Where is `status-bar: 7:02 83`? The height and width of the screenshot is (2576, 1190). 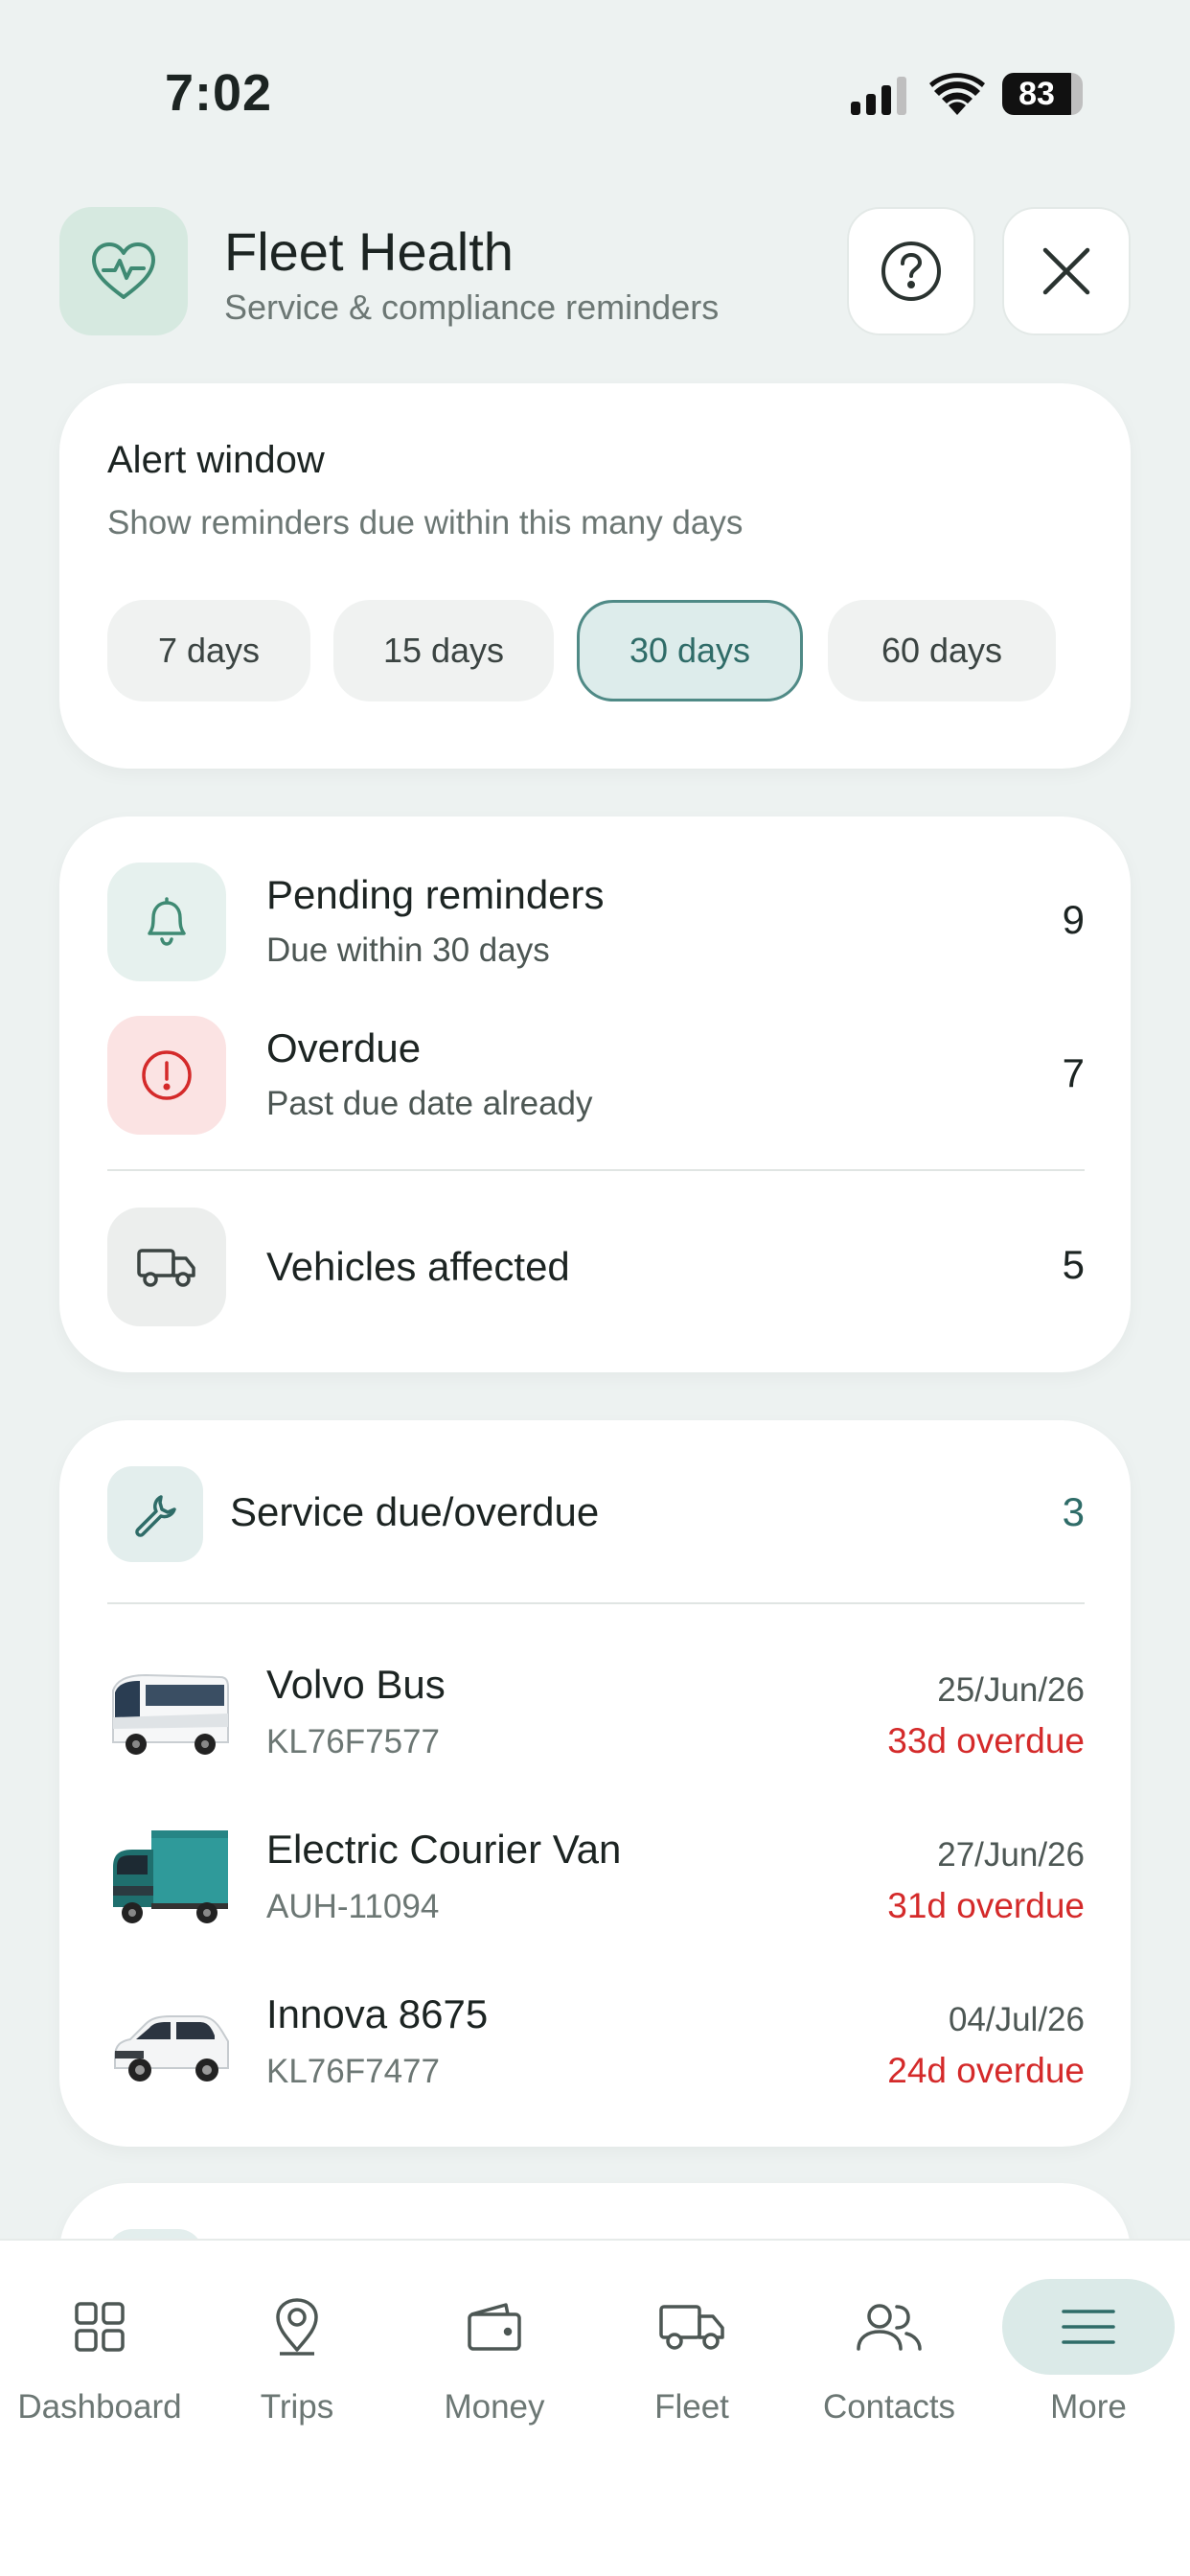 status-bar: 7:02 83 is located at coordinates (595, 96).